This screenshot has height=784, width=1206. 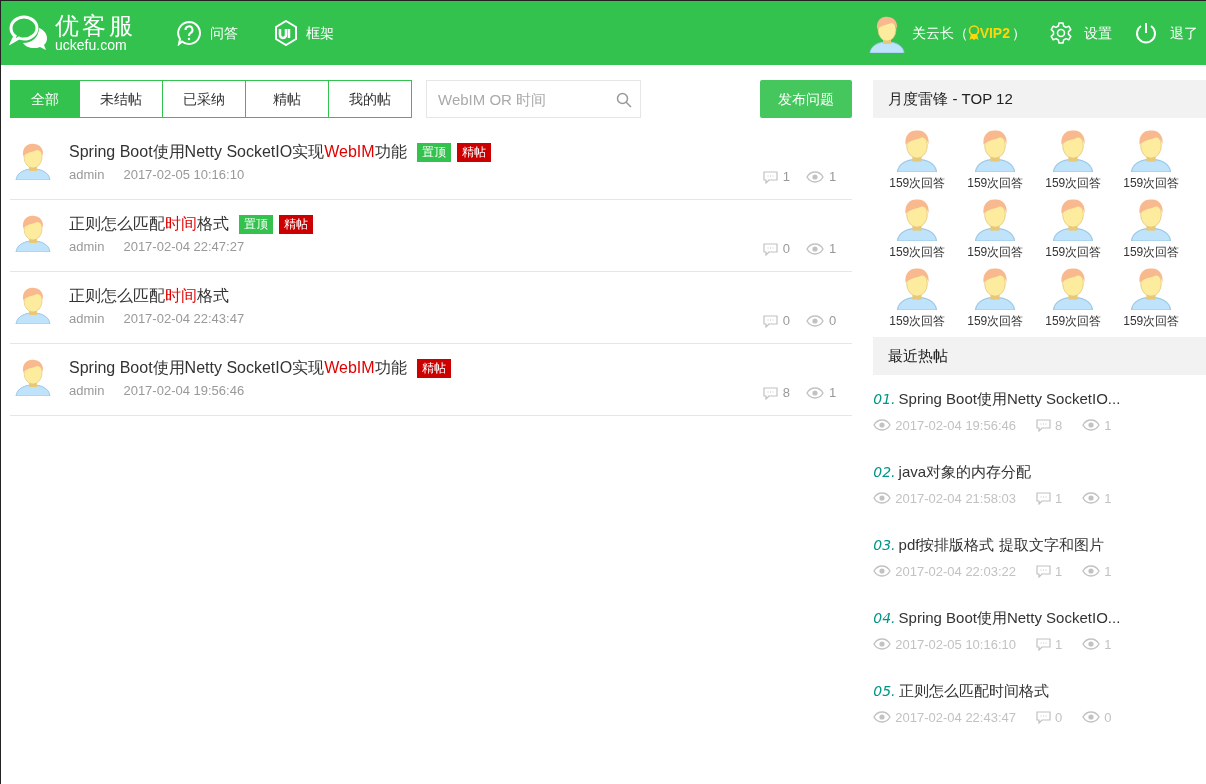 What do you see at coordinates (965, 472) in the screenshot?
I see `hot-post-title: java对象的内存分配` at bounding box center [965, 472].